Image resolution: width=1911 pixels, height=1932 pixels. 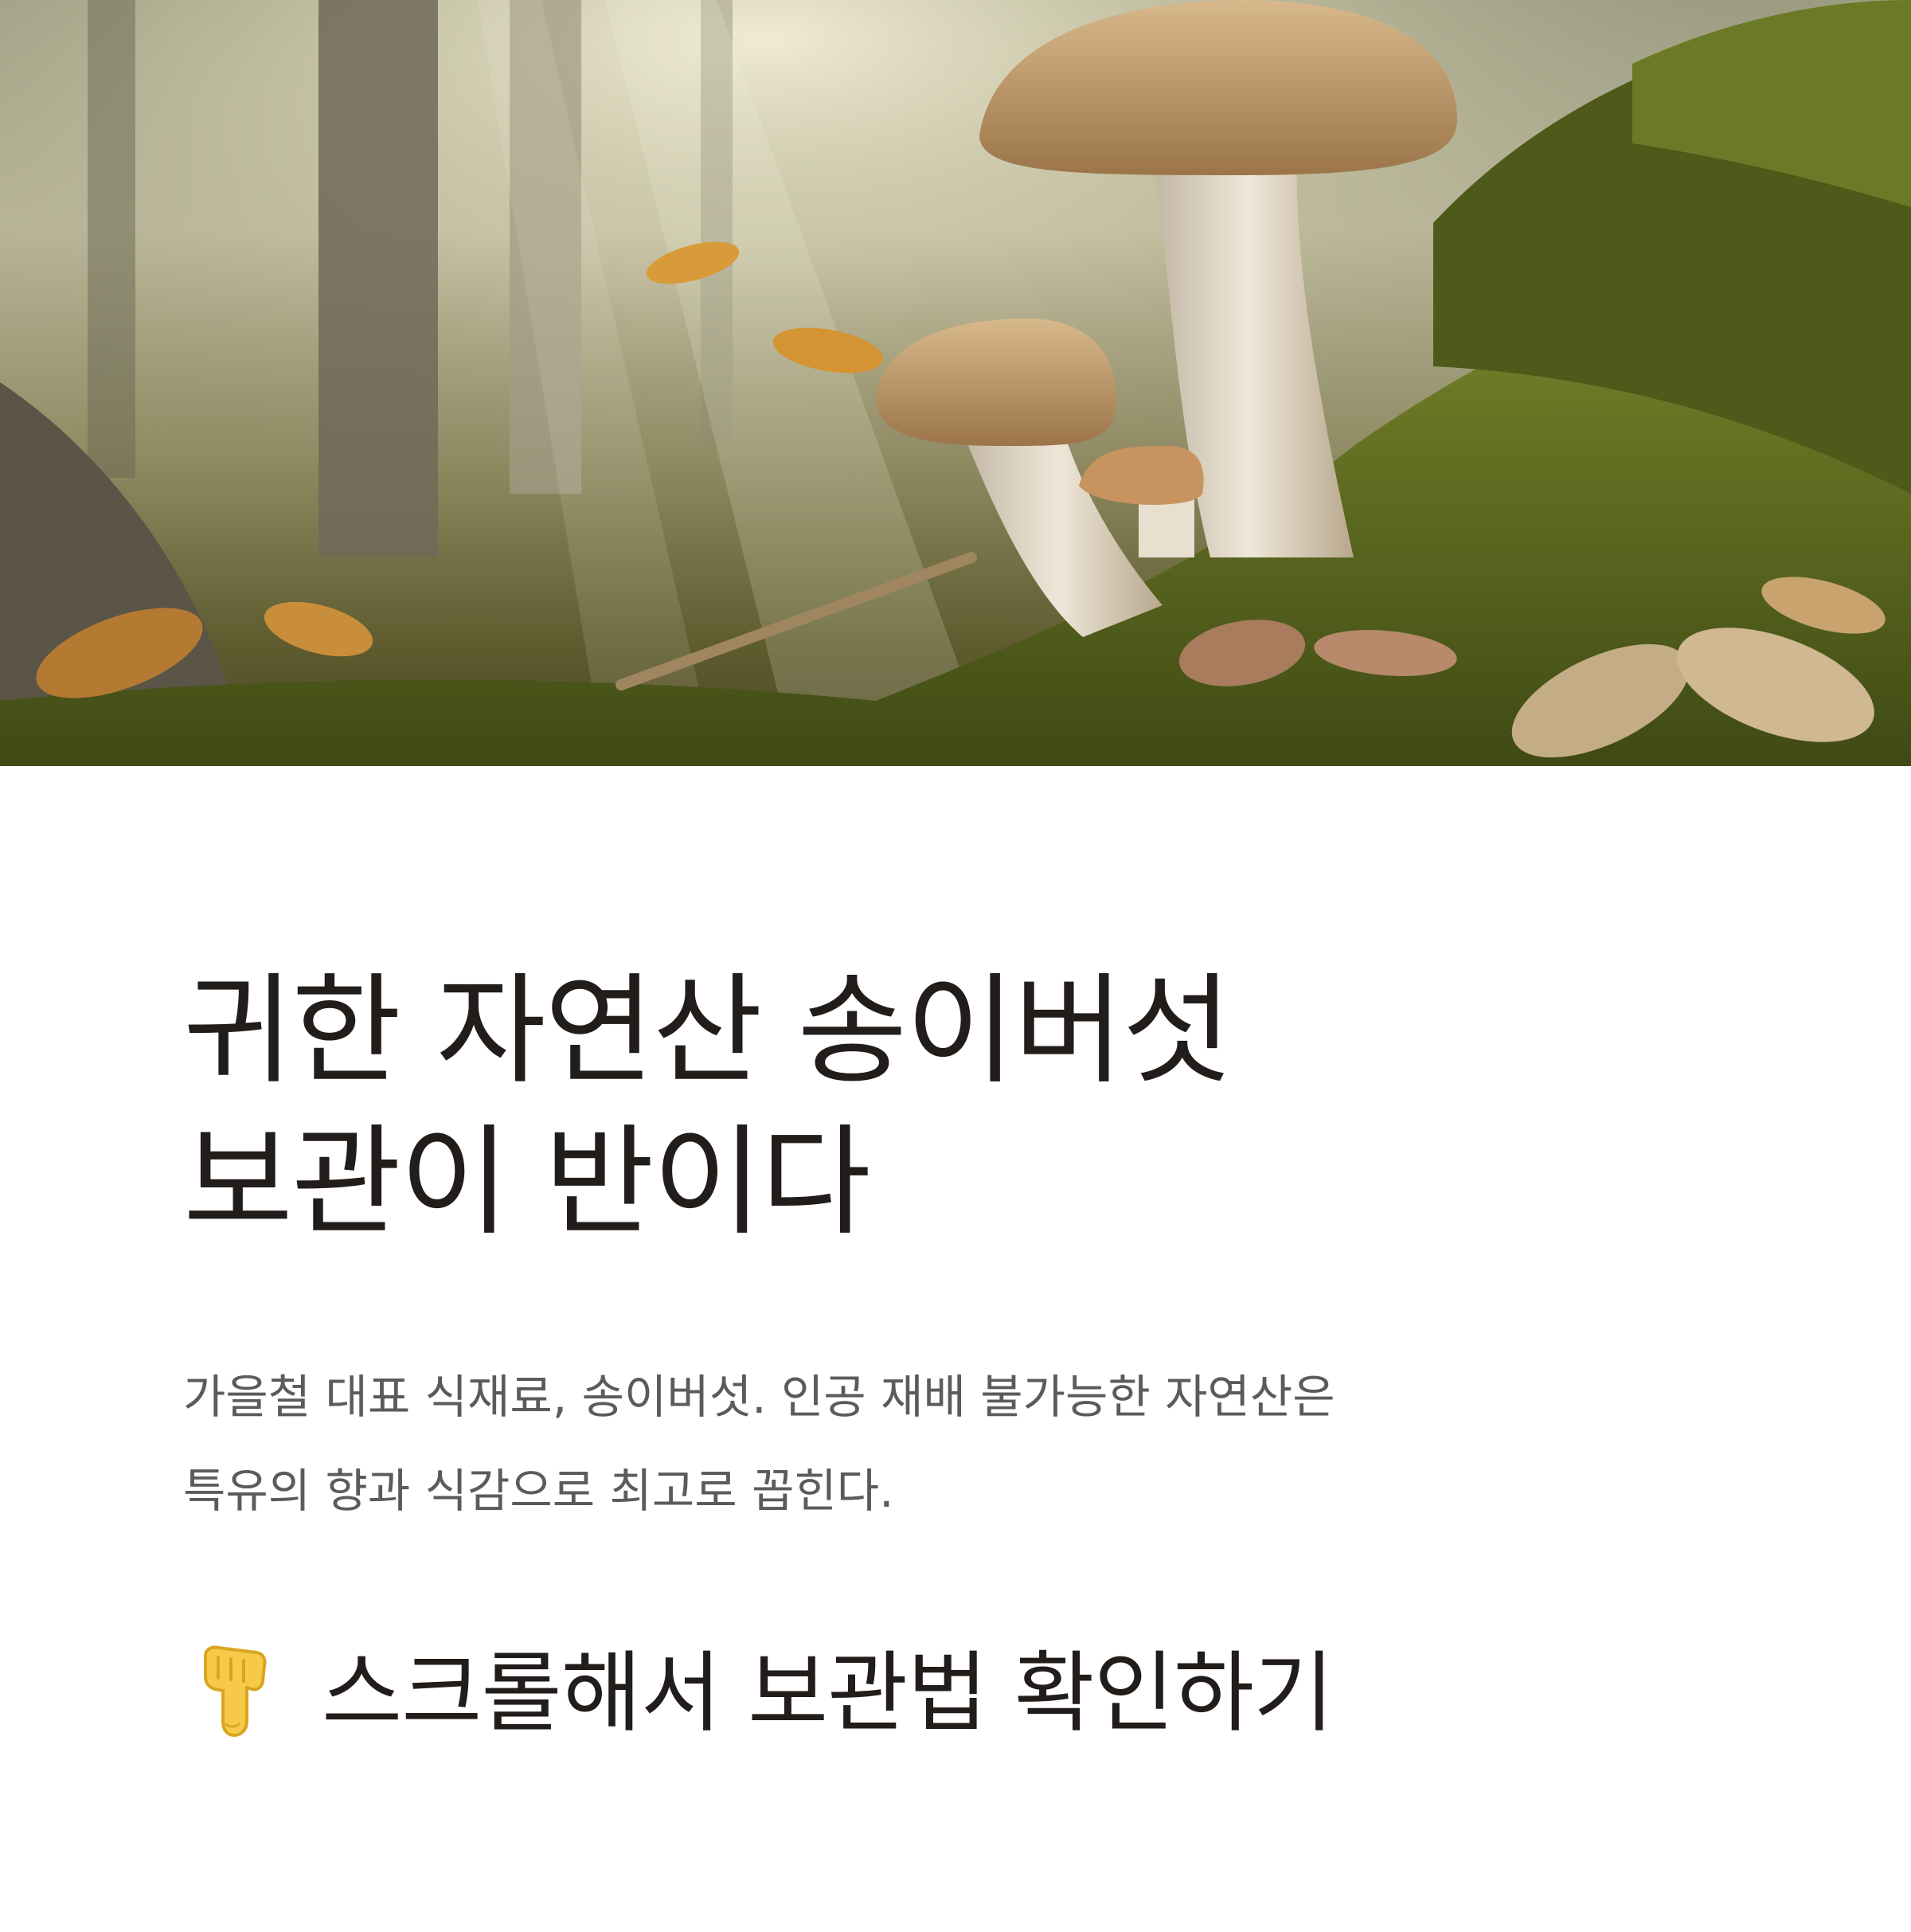 I want to click on scroll-prompt: 스크롤해서 보관법 확인하기, so click(x=971, y=1693).